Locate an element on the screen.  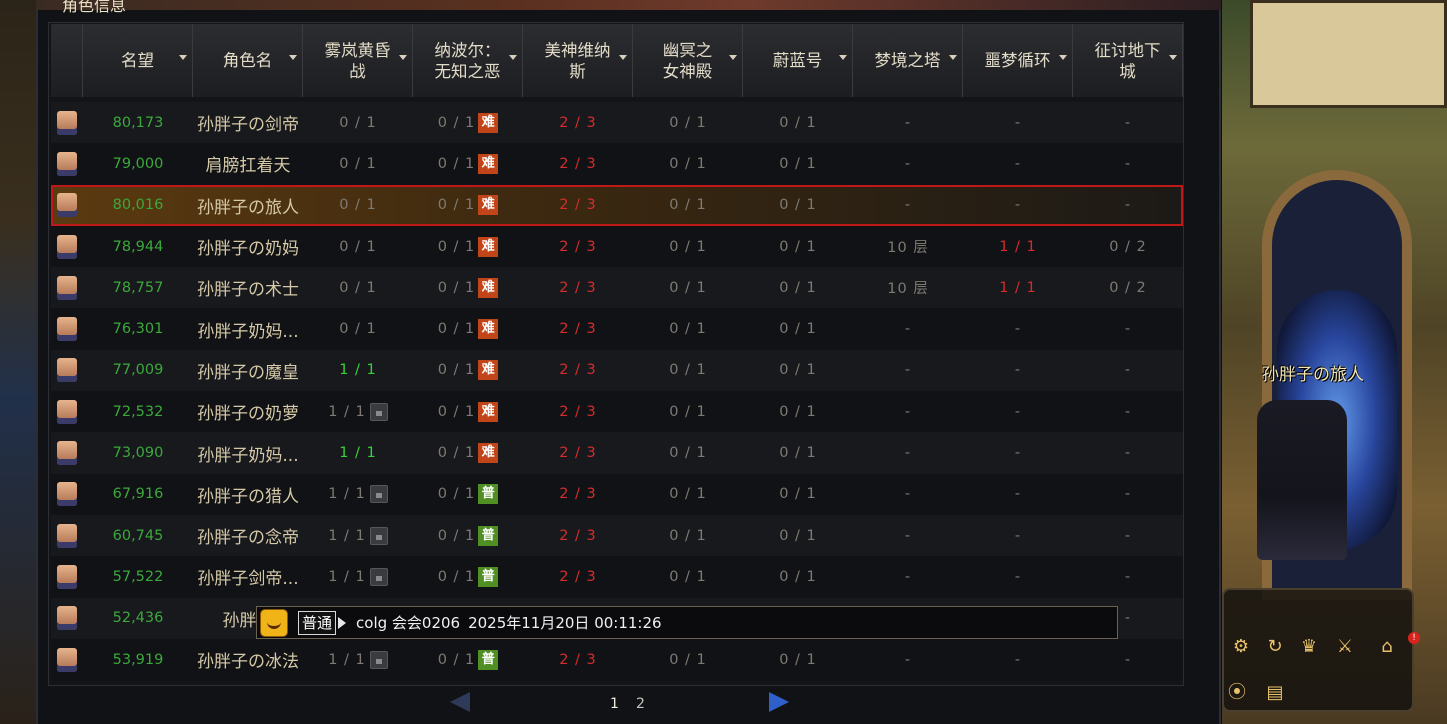
chat-channel-label: 普通 is located at coordinates (317, 622).